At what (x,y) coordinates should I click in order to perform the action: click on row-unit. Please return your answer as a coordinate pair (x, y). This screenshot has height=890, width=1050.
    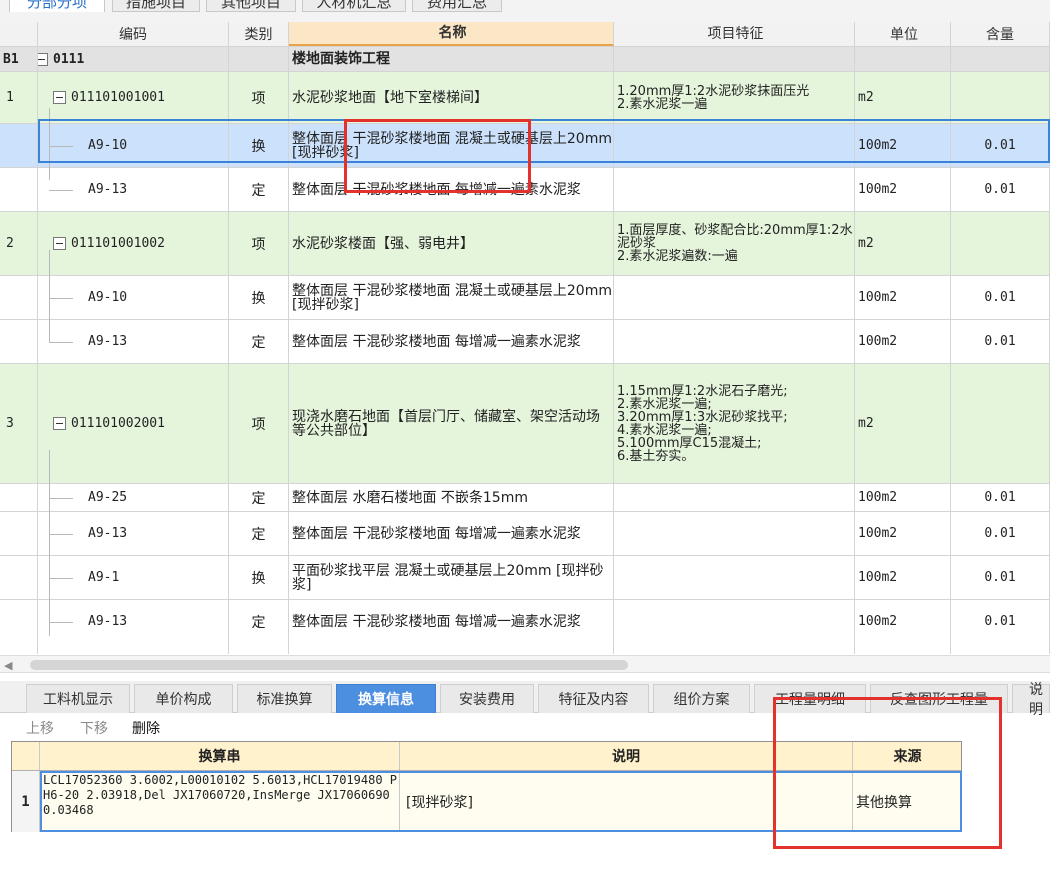
    Looking at the image, I should click on (903, 645).